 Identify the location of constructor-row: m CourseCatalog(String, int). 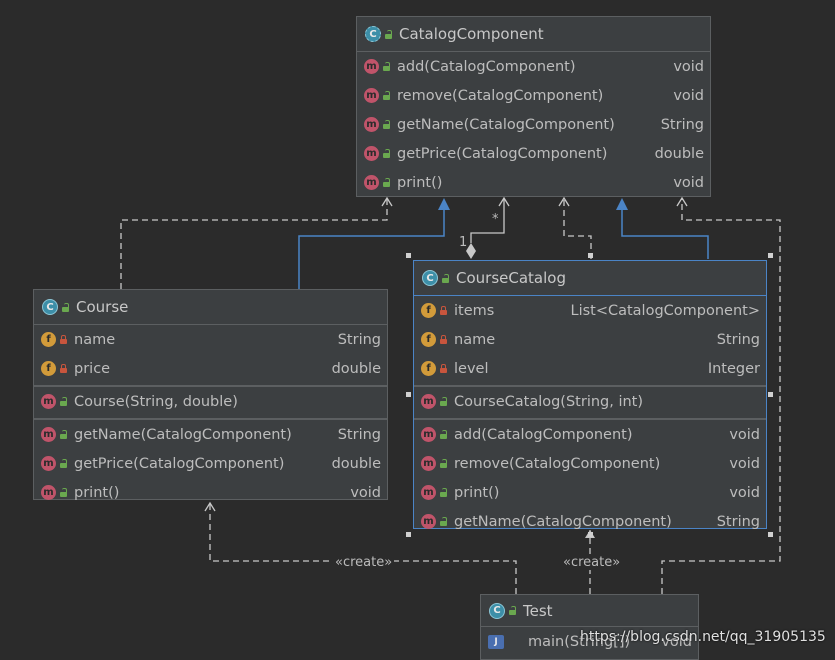
(590, 401).